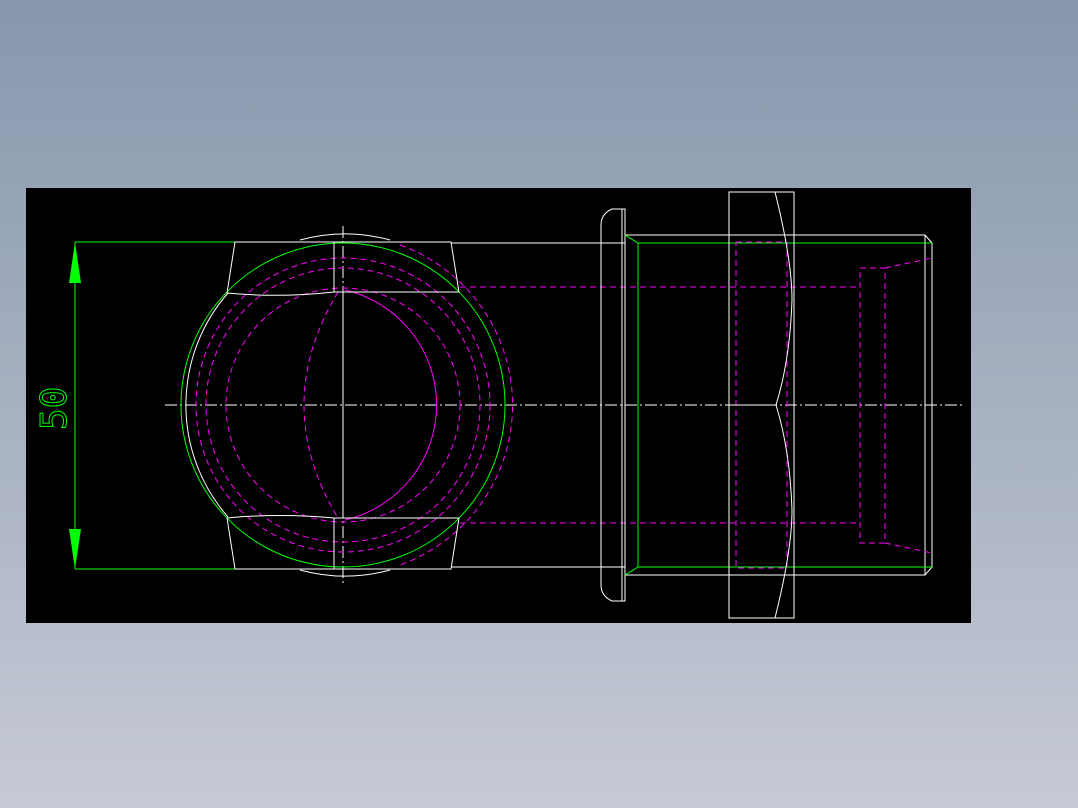 Image resolution: width=1078 pixels, height=808 pixels. Describe the element at coordinates (761, 405) in the screenshot. I see `hex-nut` at that location.